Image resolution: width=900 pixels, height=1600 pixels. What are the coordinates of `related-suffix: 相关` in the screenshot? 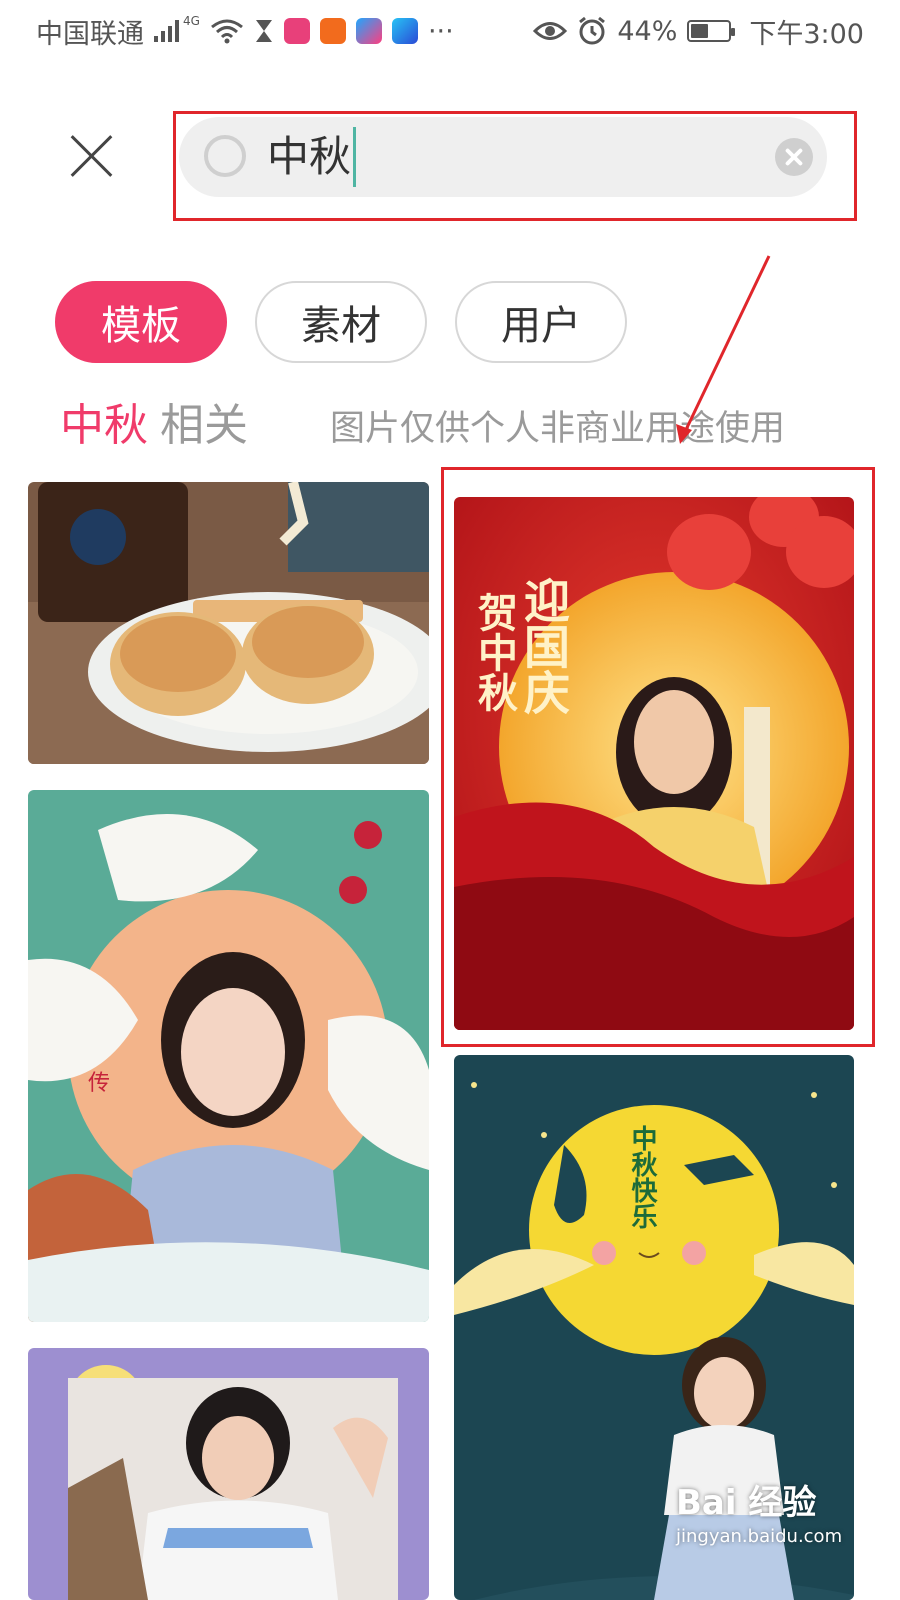 It's located at (204, 425).